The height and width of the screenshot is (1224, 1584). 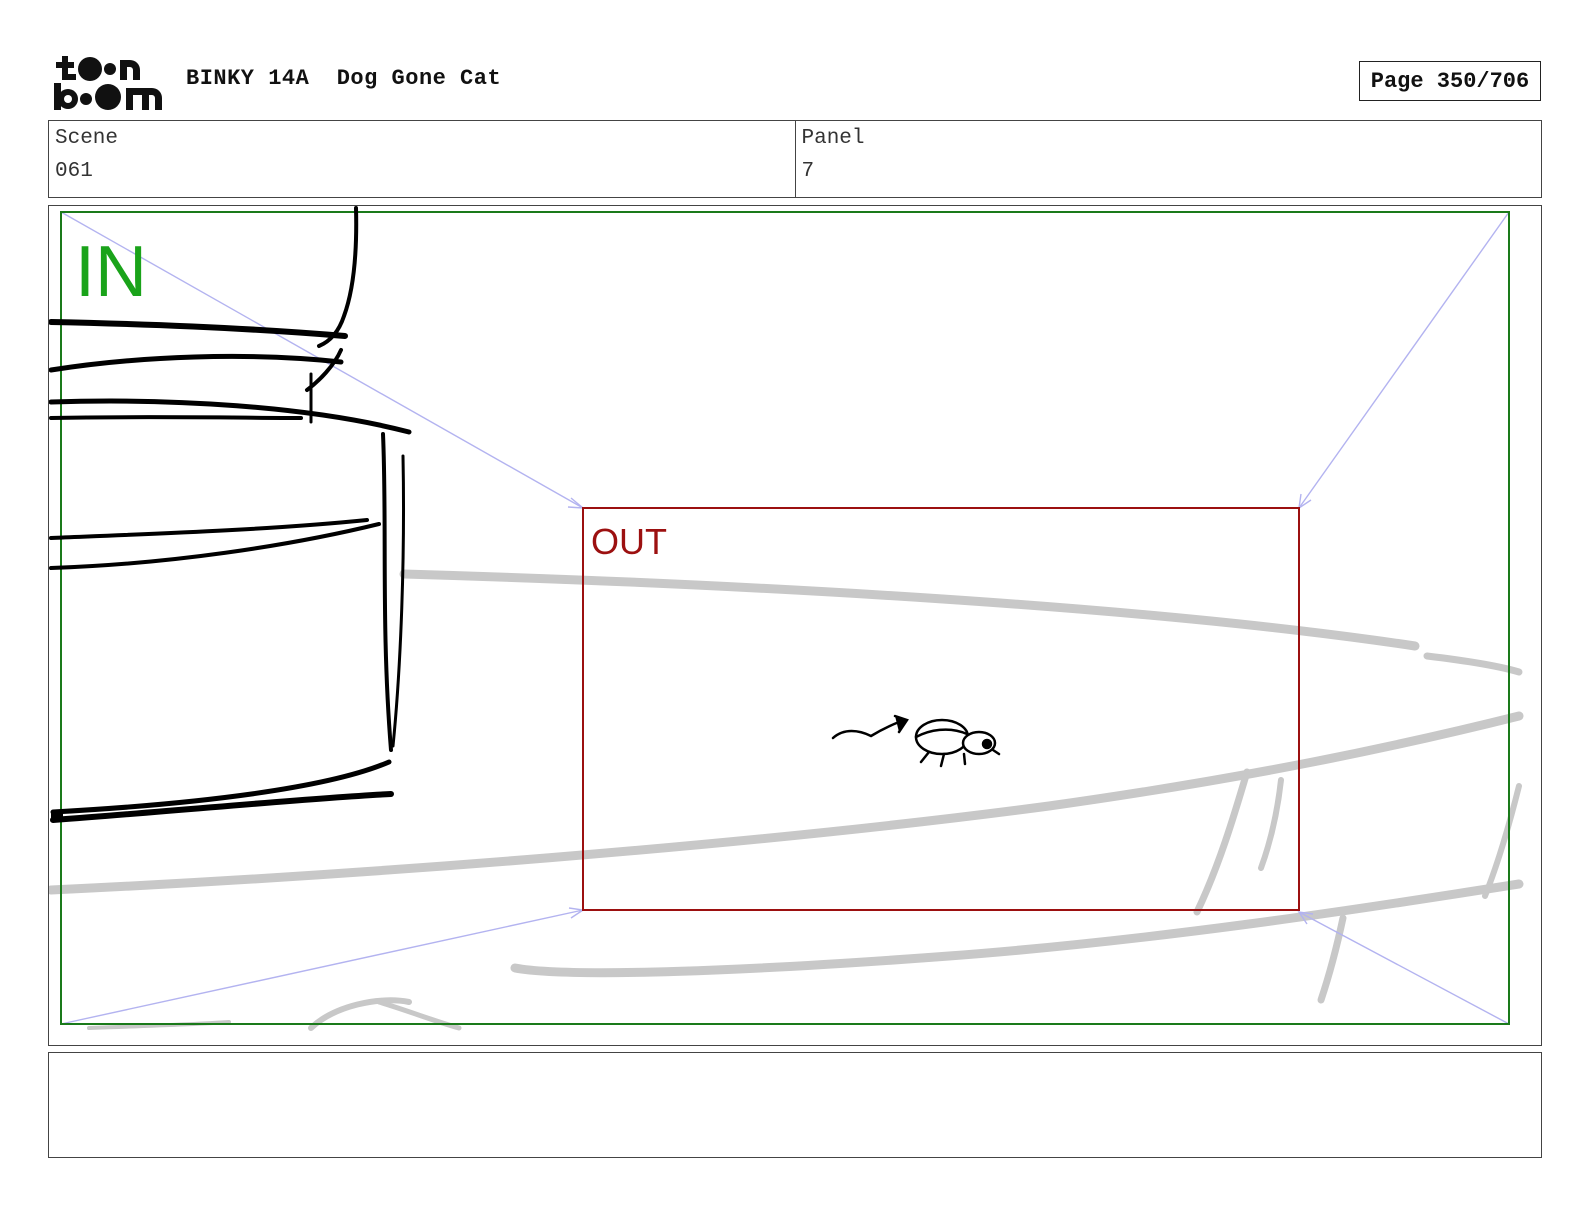 What do you see at coordinates (108, 82) in the screenshot?
I see `toon-boom-logo` at bounding box center [108, 82].